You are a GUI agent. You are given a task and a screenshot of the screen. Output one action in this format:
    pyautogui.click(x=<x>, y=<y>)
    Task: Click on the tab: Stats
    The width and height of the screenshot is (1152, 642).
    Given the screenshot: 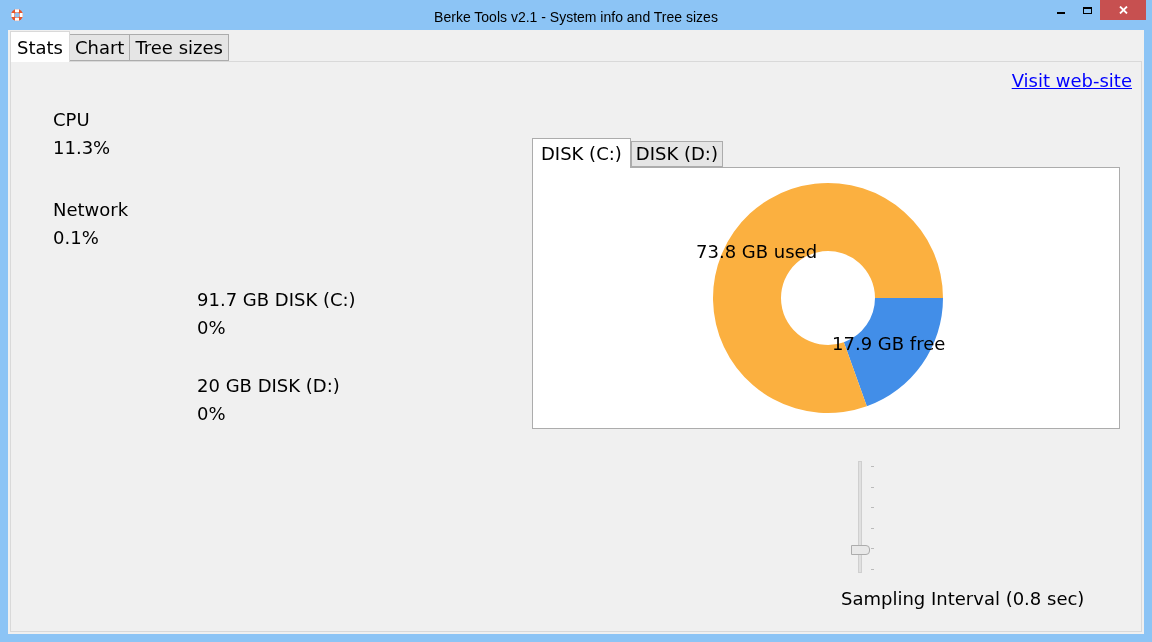 What is the action you would take?
    pyautogui.click(x=40, y=46)
    